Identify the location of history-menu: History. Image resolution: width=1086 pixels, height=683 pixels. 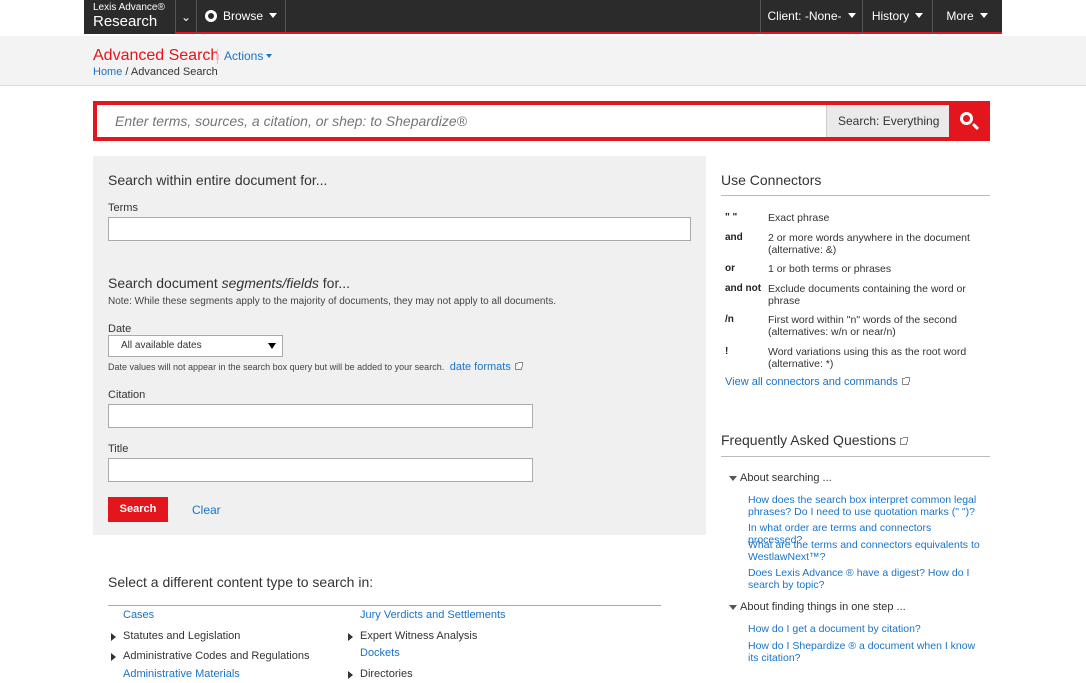
(897, 17).